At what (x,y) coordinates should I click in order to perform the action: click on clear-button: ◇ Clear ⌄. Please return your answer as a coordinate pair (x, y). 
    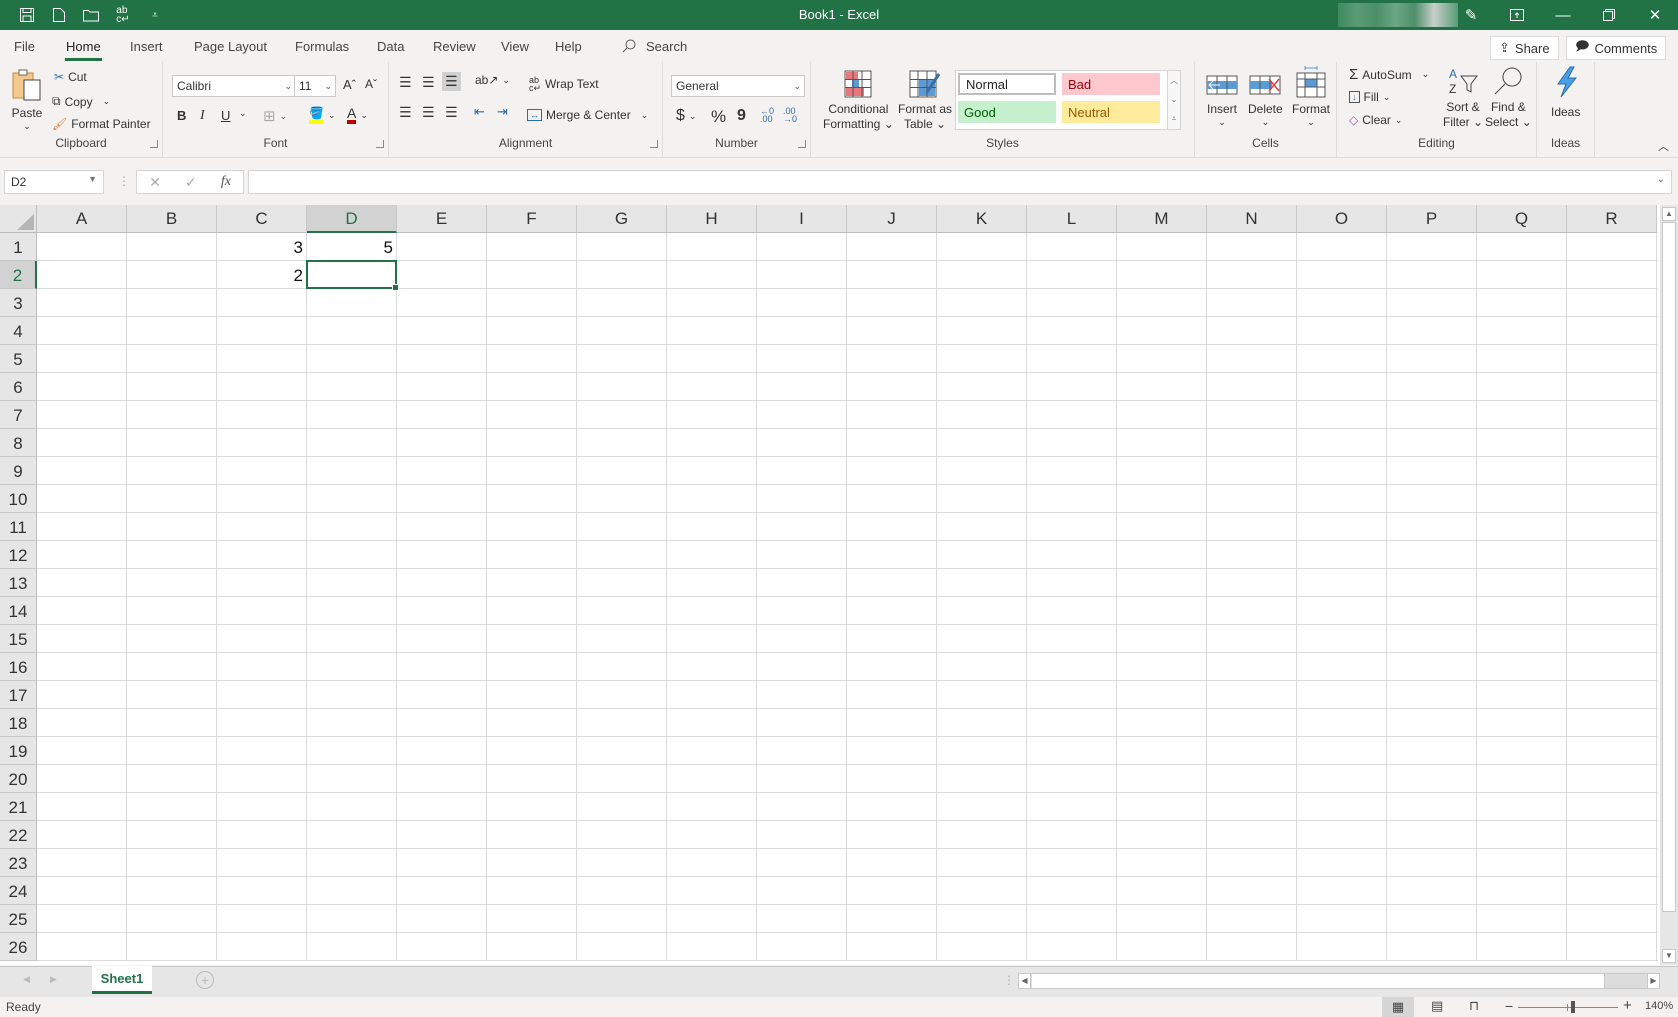
    Looking at the image, I should click on (1375, 120).